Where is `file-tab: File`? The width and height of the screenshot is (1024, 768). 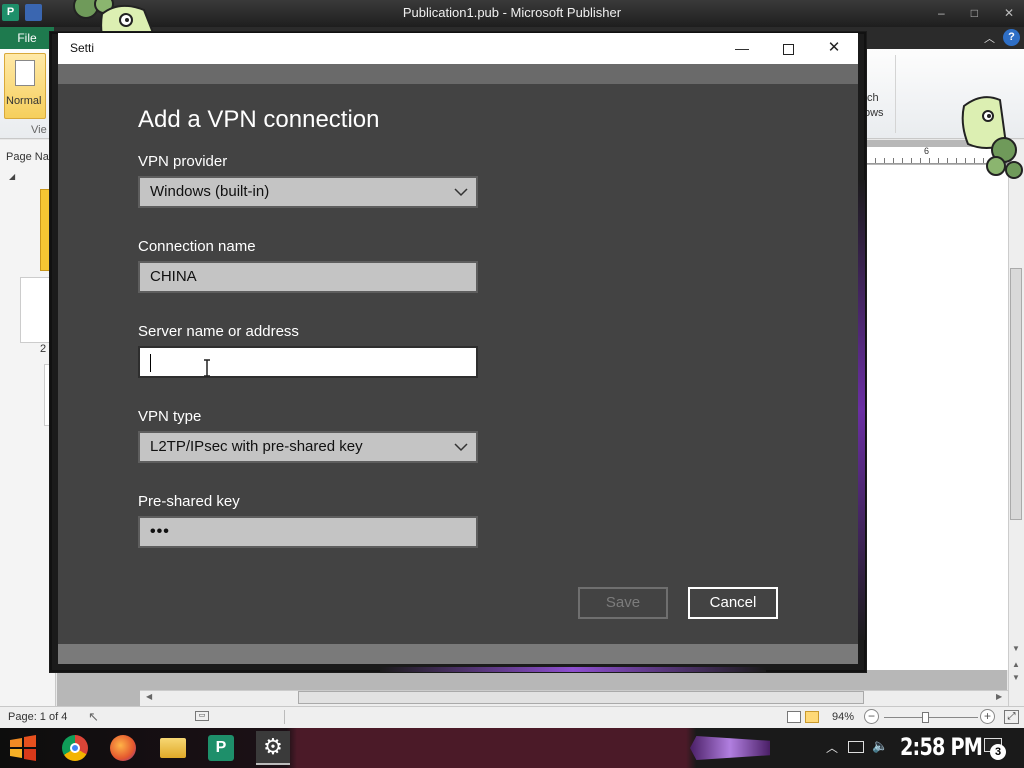
file-tab: File is located at coordinates (27, 38).